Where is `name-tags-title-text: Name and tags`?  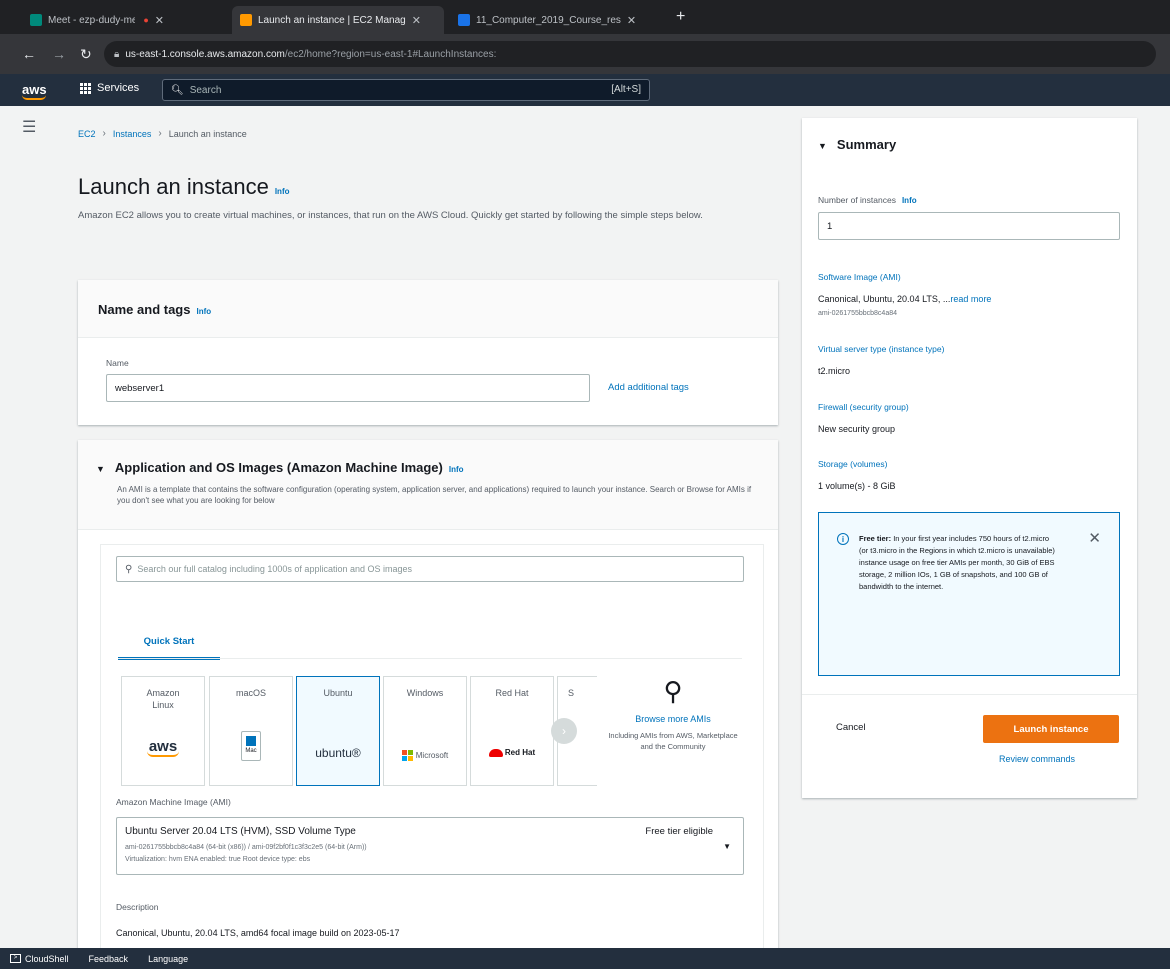 name-tags-title-text: Name and tags is located at coordinates (144, 309).